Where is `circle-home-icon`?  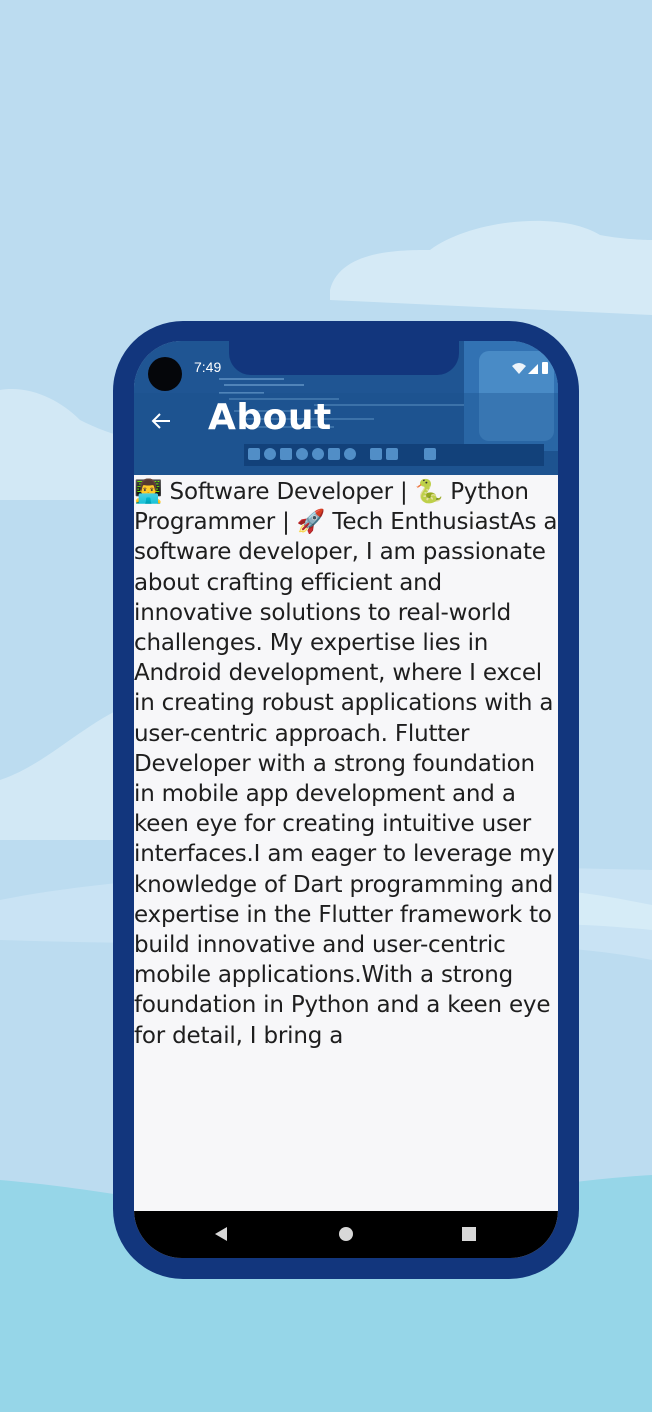 circle-home-icon is located at coordinates (346, 1234).